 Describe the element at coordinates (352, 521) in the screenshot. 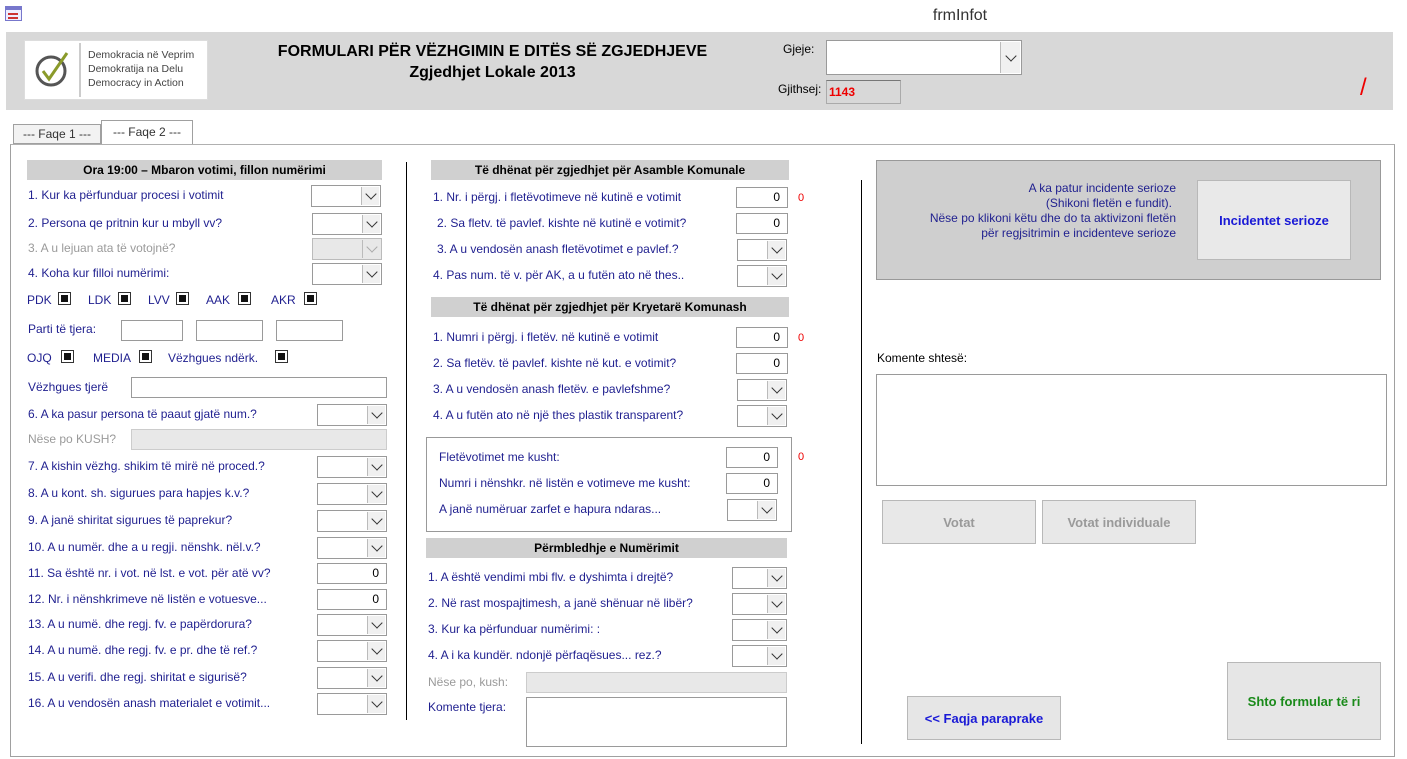

I see `q9-select` at that location.